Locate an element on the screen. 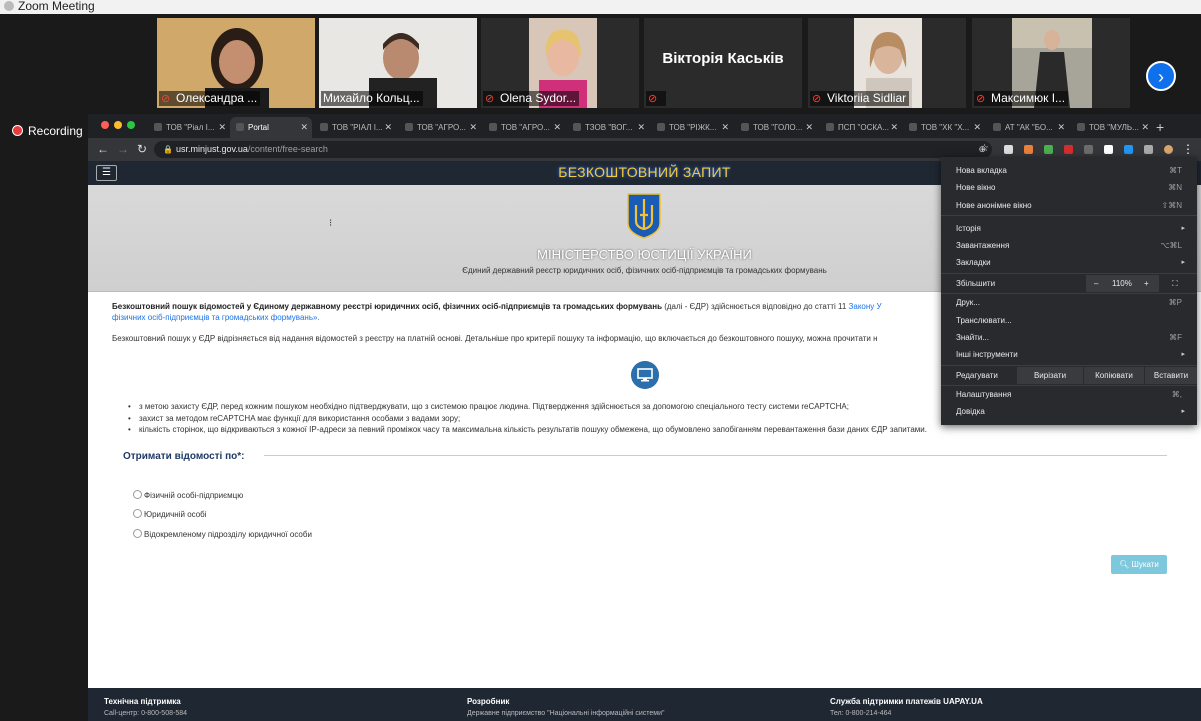 The image size is (1201, 721). menu-find: Знайти... ⌘F is located at coordinates (1069, 337).